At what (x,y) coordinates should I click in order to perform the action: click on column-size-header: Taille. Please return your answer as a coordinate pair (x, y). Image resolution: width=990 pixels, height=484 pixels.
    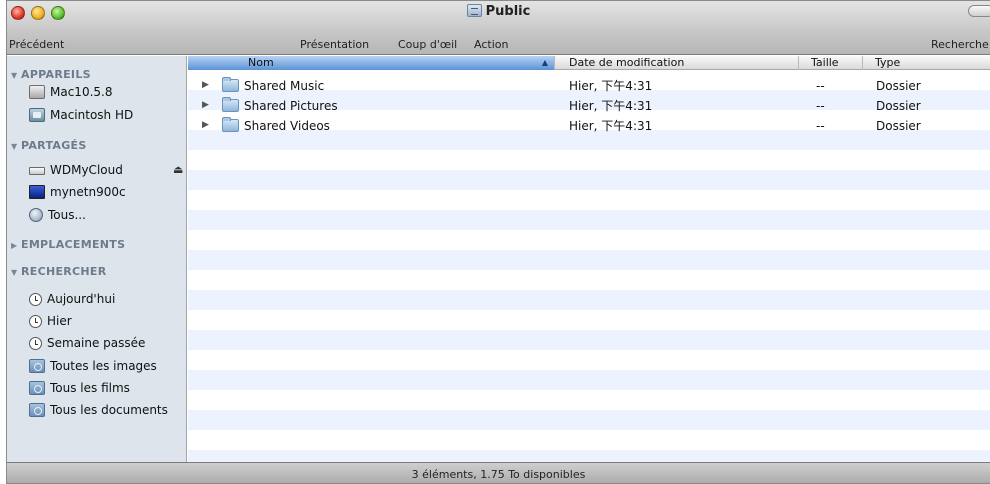
    Looking at the image, I should click on (831, 63).